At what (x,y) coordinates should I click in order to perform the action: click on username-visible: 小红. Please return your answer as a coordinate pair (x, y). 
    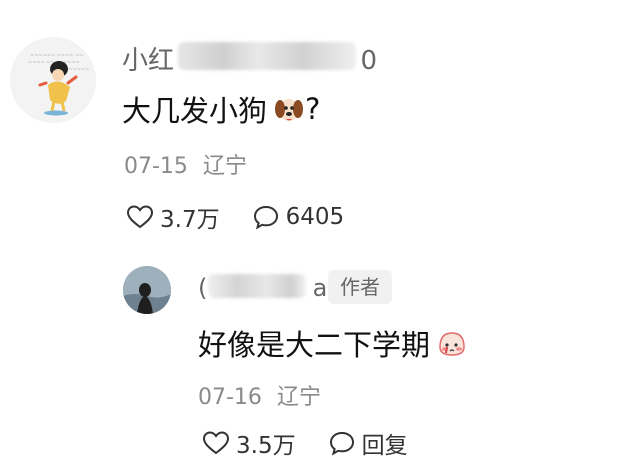
    Looking at the image, I should click on (148, 61).